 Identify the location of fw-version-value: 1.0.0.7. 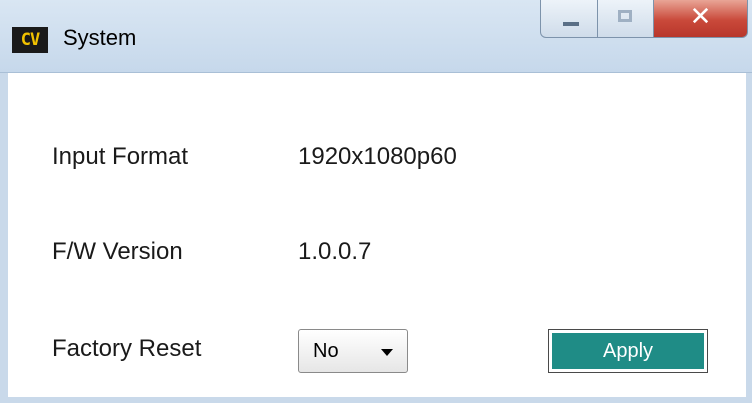
(335, 251).